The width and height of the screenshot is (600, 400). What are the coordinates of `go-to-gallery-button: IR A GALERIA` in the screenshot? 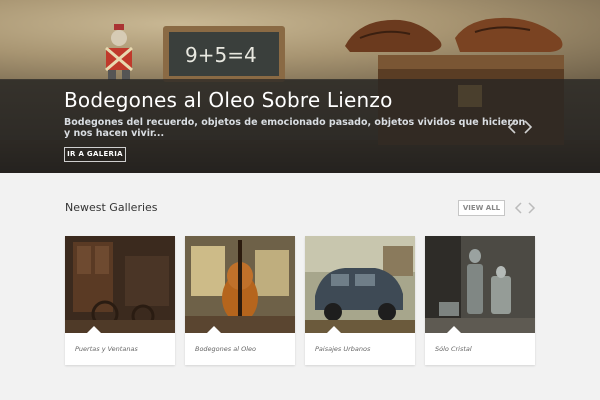 It's located at (95, 154).